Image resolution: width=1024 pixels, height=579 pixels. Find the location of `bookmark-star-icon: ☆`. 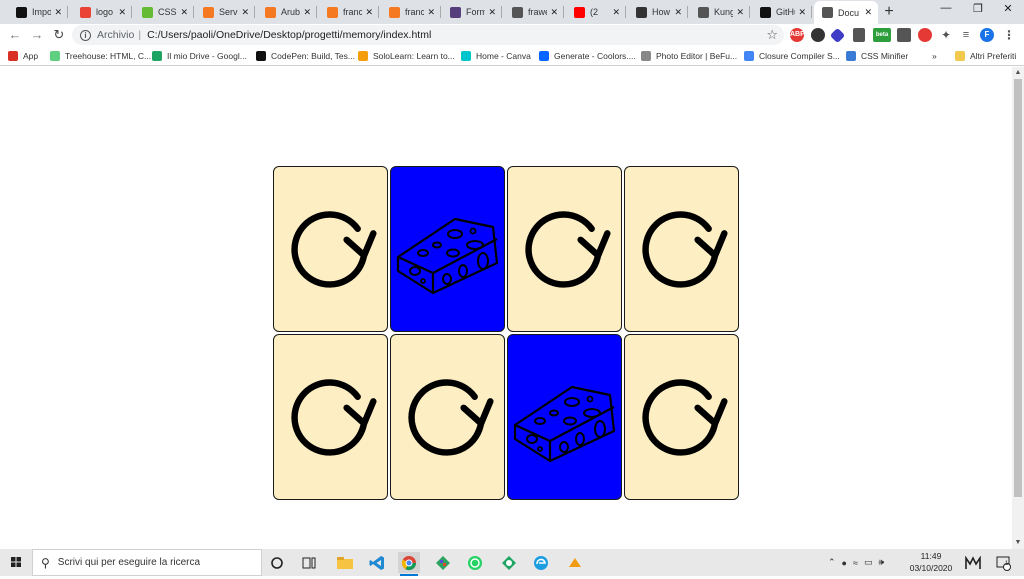

bookmark-star-icon: ☆ is located at coordinates (772, 35).